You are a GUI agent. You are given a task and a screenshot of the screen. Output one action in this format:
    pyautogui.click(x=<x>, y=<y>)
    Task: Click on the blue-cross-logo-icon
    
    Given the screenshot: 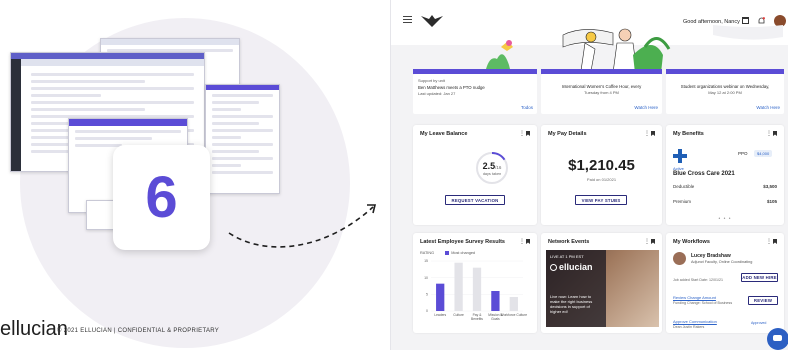 What is the action you would take?
    pyautogui.click(x=680, y=156)
    